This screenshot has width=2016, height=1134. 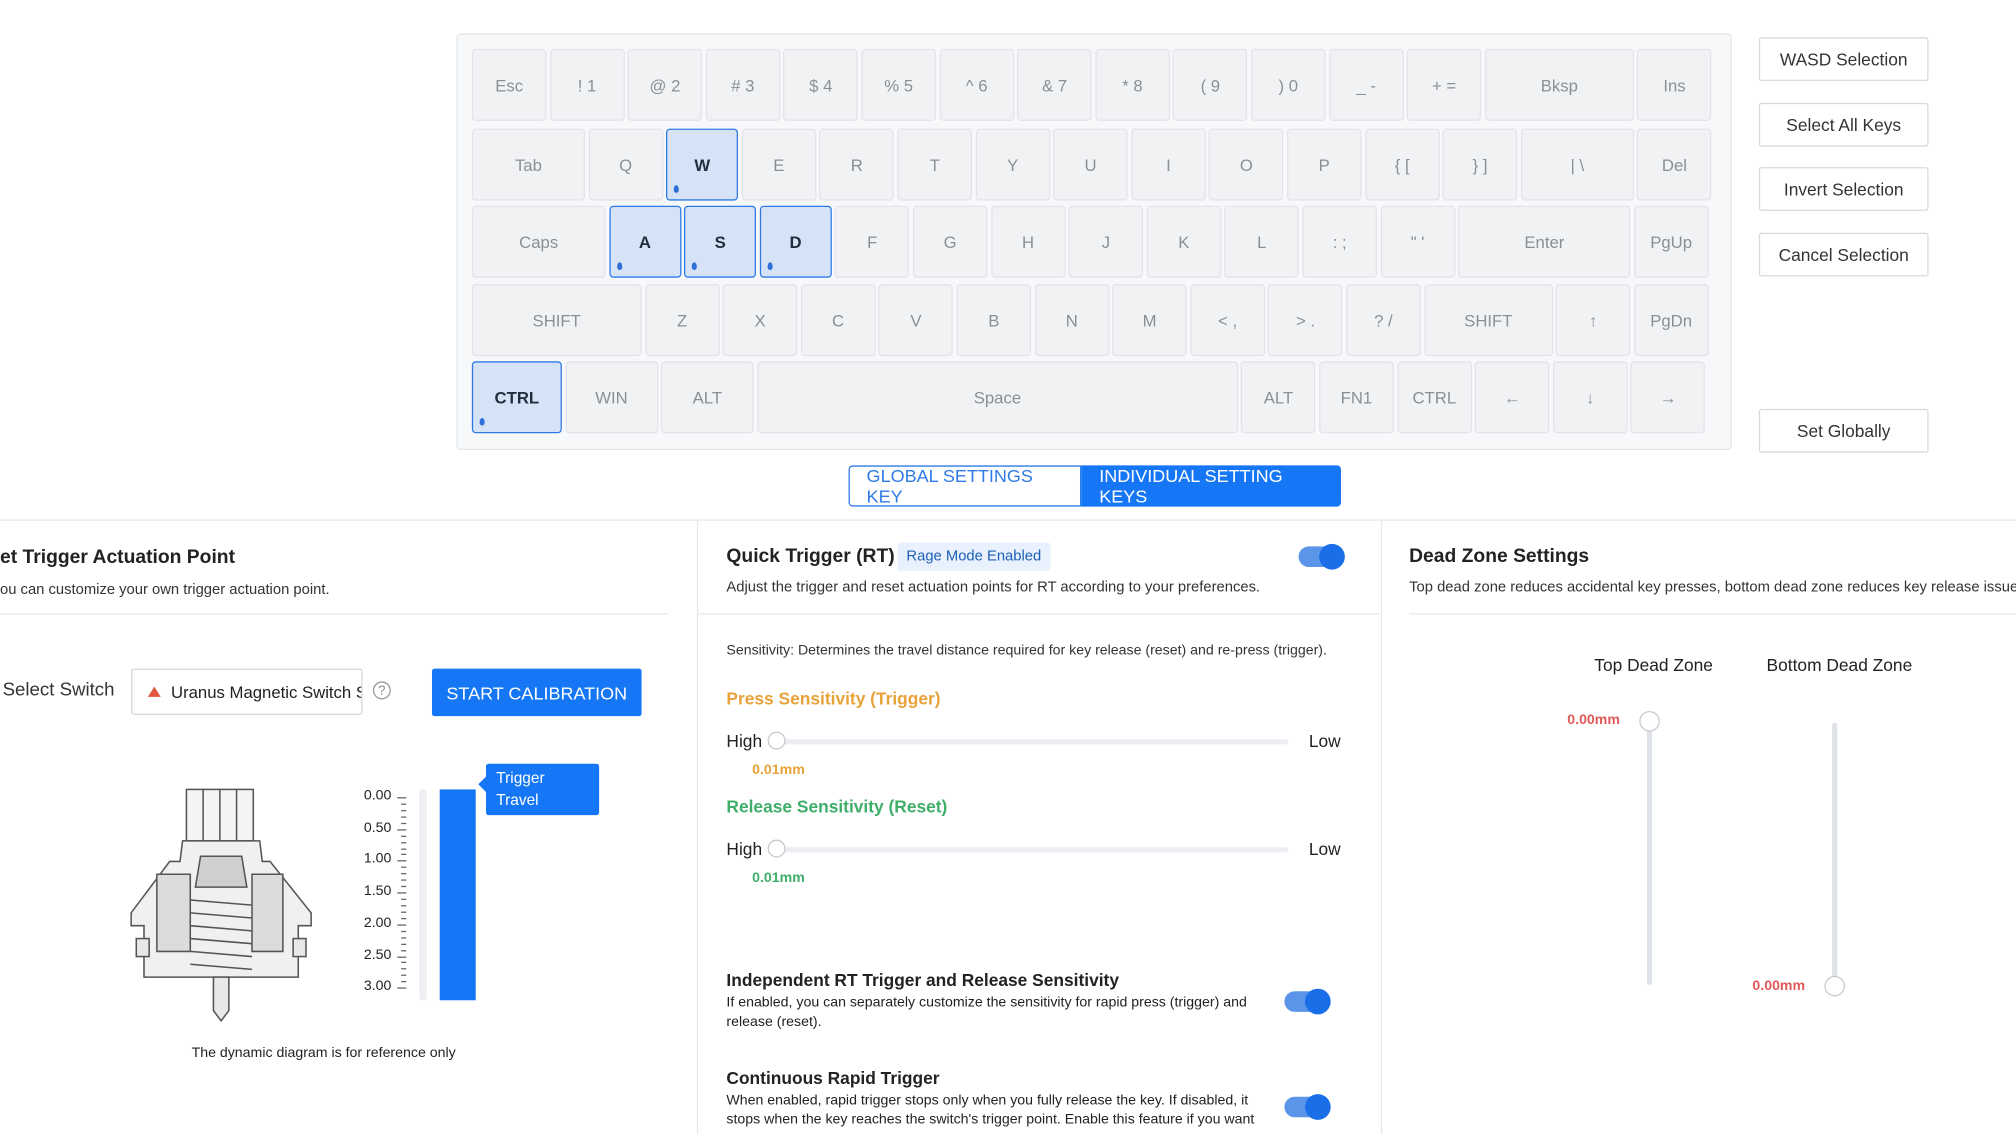 What do you see at coordinates (1843, 124) in the screenshot?
I see `select-all-keys-button: Select All Keys` at bounding box center [1843, 124].